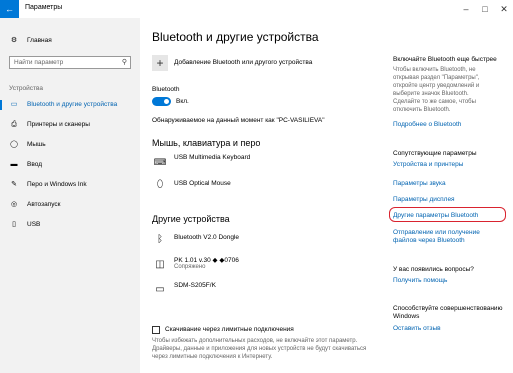 This screenshot has height=373, width=513. I want to click on sound-settings-link: Параметры звука, so click(419, 183).